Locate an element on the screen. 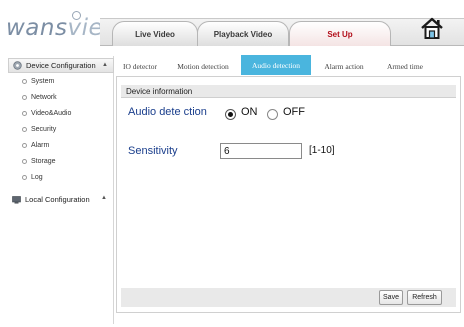  subtab-motion-detection: Motion detection is located at coordinates (203, 66).